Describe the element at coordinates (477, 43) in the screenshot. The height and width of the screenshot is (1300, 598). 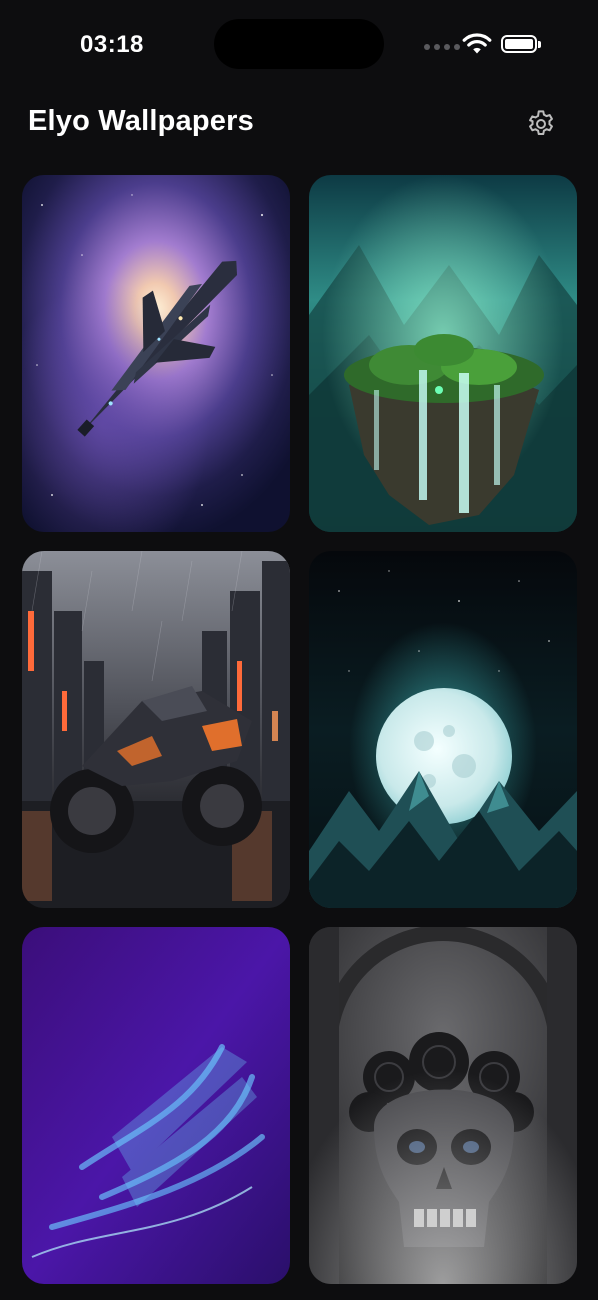
I see `wifi-icon` at that location.